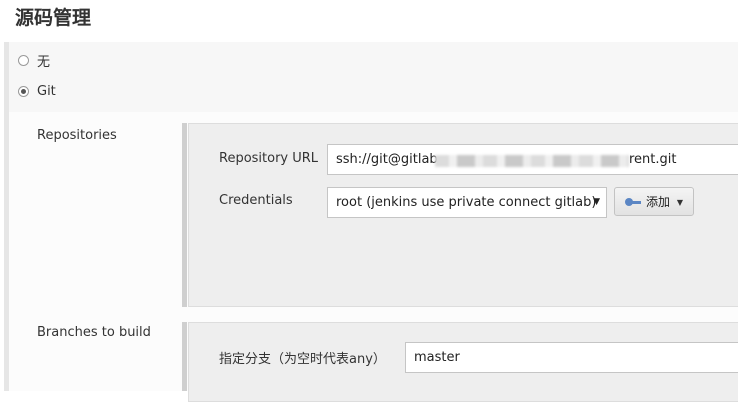  Describe the element at coordinates (46, 91) in the screenshot. I see `scm-option-git-label: Git` at that location.